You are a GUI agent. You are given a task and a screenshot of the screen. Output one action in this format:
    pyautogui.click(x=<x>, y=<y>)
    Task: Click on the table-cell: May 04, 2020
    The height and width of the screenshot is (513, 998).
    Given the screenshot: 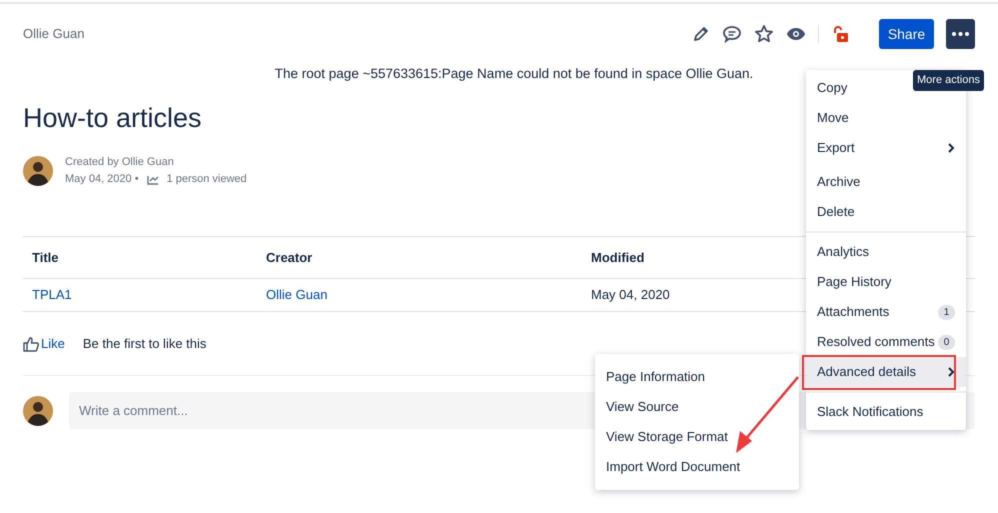 What is the action you would take?
    pyautogui.click(x=630, y=294)
    